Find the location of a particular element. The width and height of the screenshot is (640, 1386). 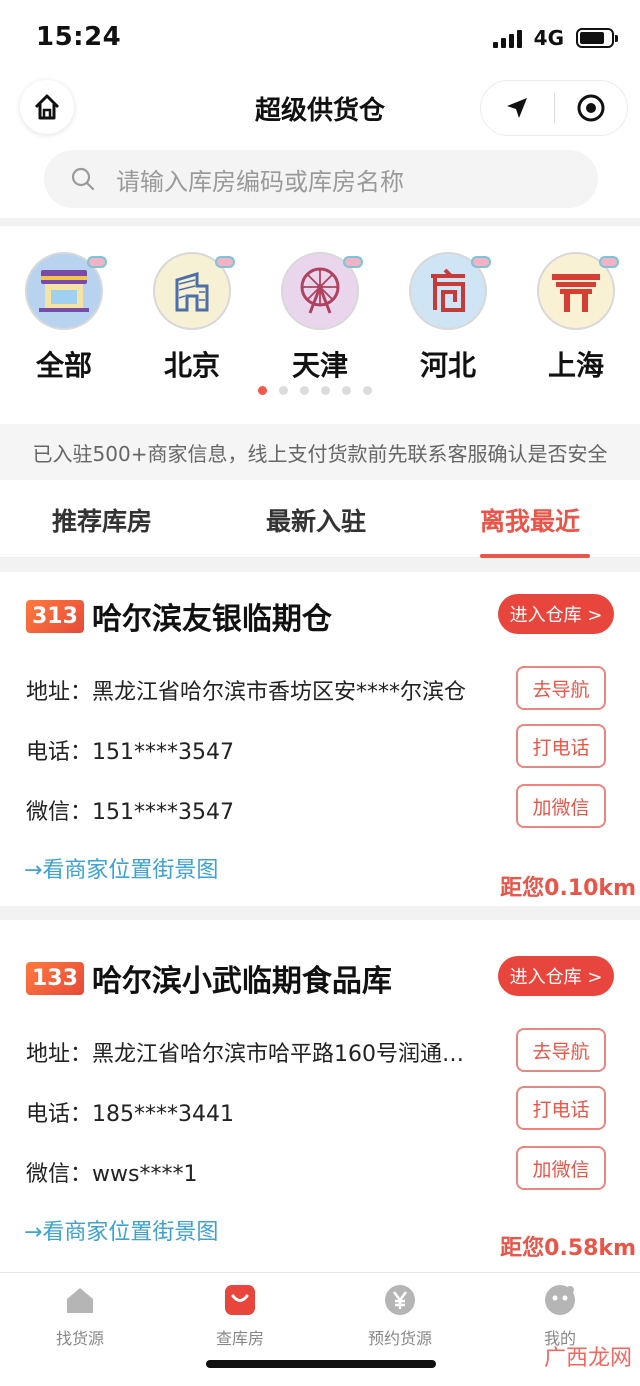

warehouse-header: 313 哈尔滨友银临期仓 is located at coordinates (179, 616).